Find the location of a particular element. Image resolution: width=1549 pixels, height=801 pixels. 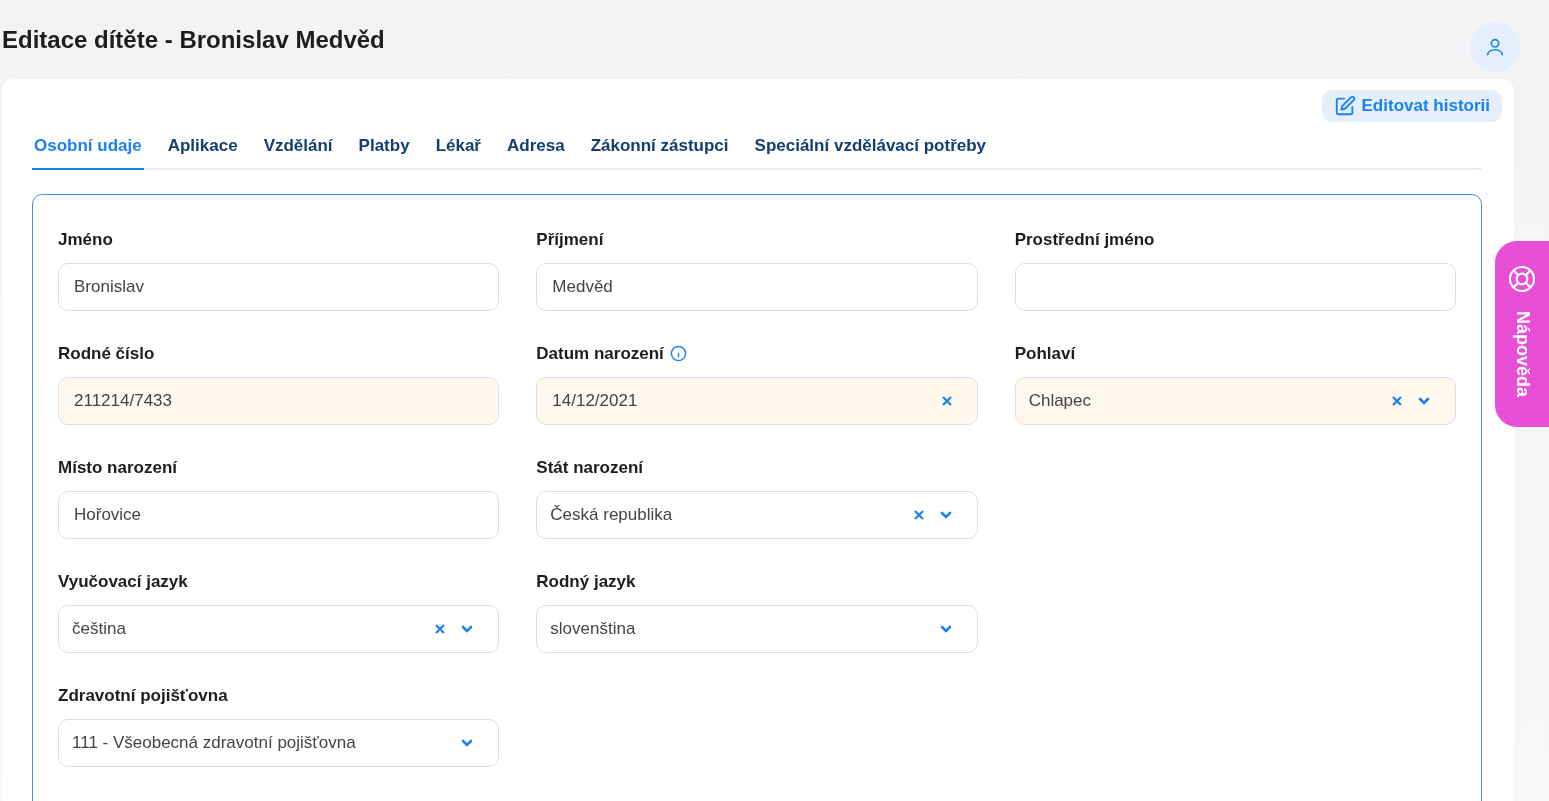

field-label: Zdravotní pojišťovna is located at coordinates (143, 695).